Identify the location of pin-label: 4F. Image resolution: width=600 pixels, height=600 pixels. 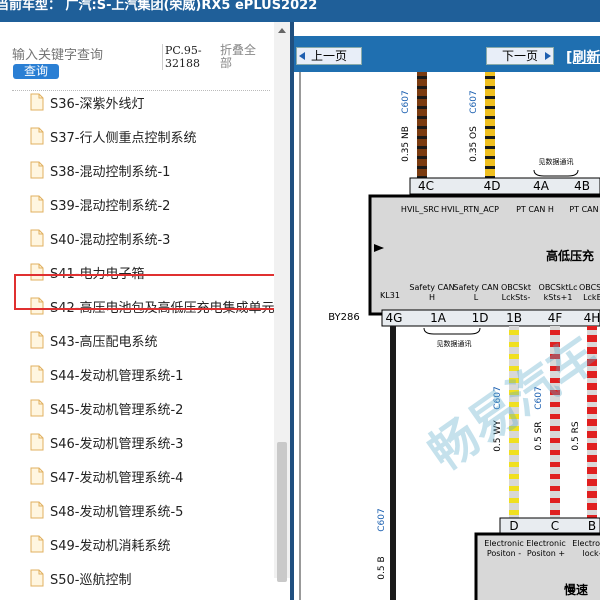
(555, 318).